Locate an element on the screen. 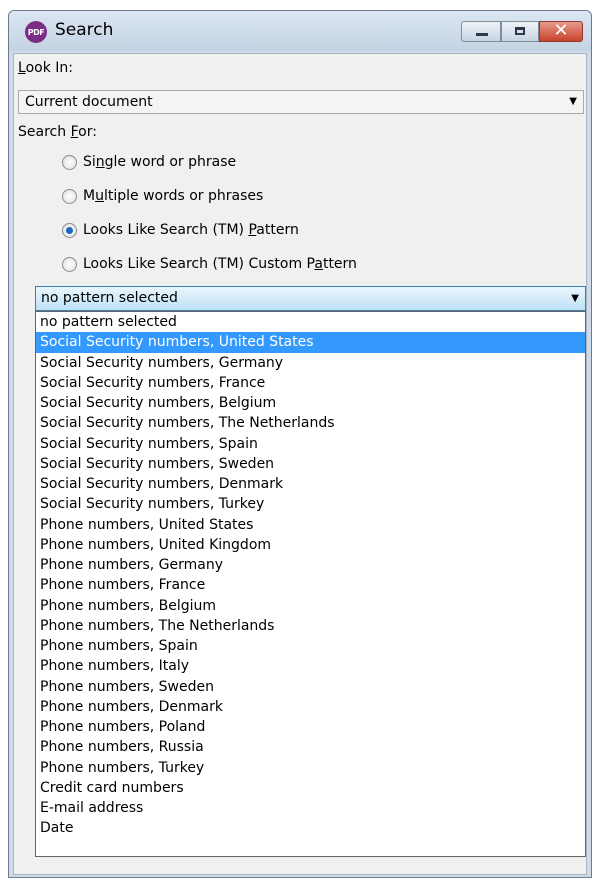 The height and width of the screenshot is (882, 600). radio-looks-like-pattern: Looks Like Search (TM) Pattern is located at coordinates (180, 230).